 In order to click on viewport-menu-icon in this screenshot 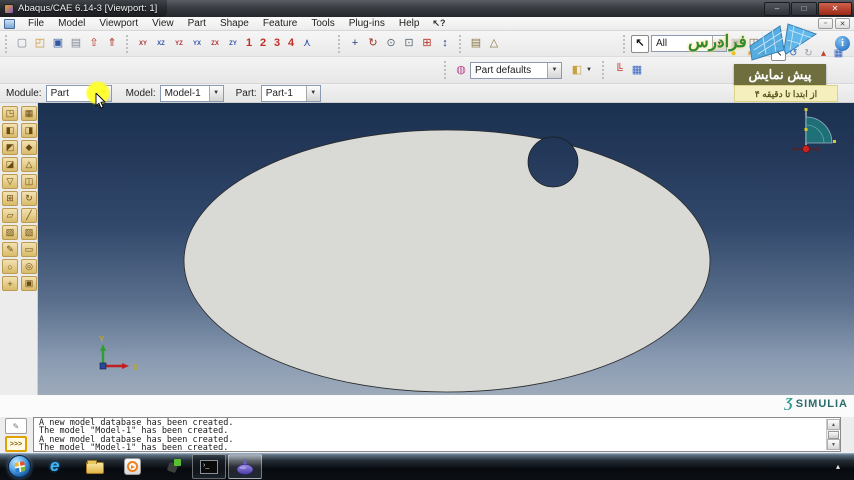, I will do `click(9, 23)`.